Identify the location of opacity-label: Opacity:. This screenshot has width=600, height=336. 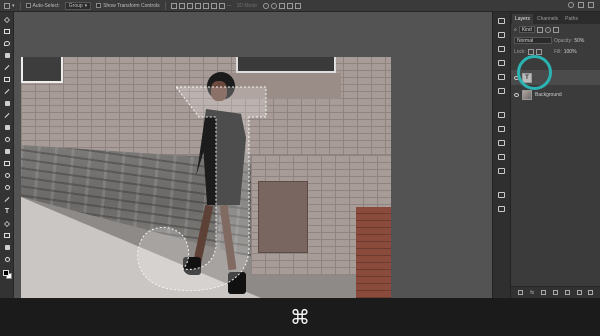
(563, 40).